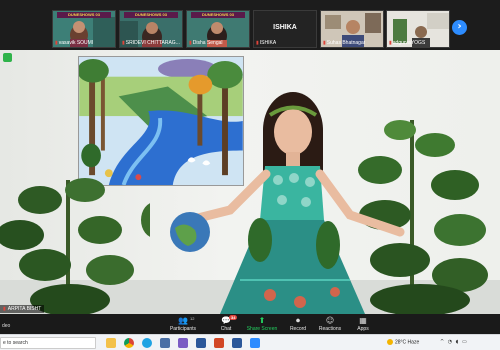 Image resolution: width=500 pixels, height=350 pixels. Describe the element at coordinates (74, 43) in the screenshot. I see `participant-name: ▮vasavik SOUMI` at that location.